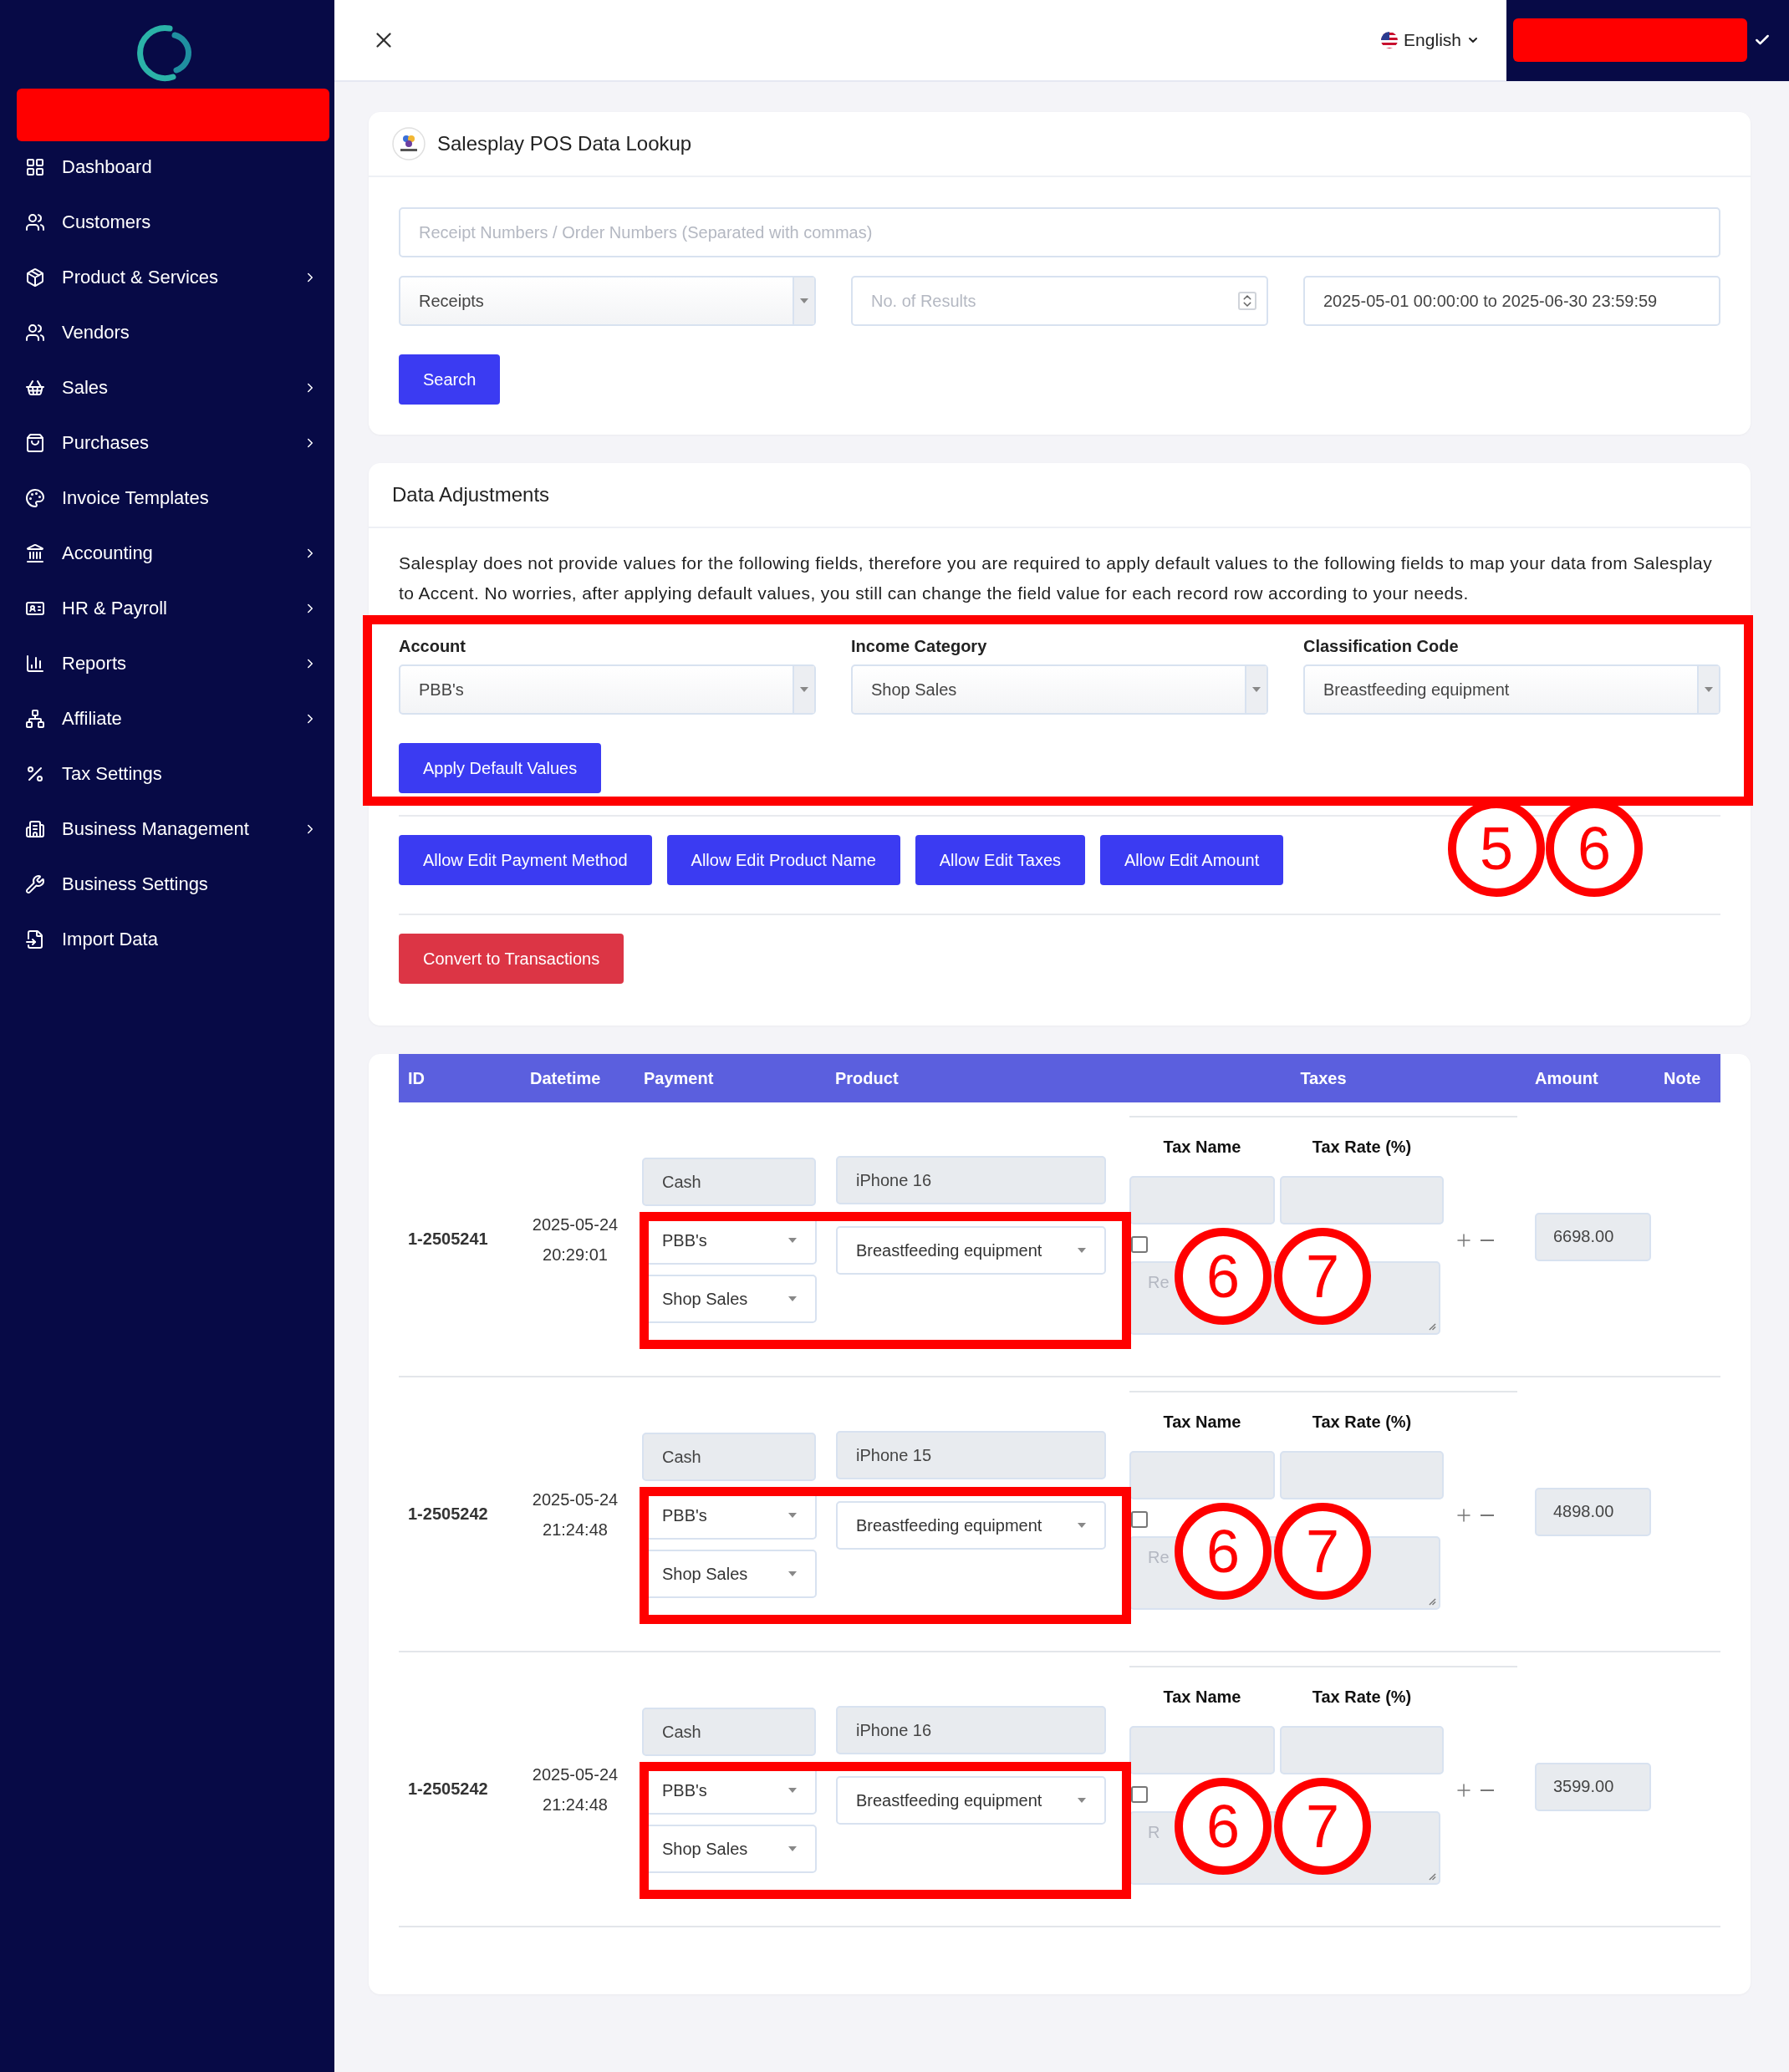 The image size is (1789, 2072). Describe the element at coordinates (564, 143) in the screenshot. I see `card-title: Salesplay POS Data Lookup` at that location.